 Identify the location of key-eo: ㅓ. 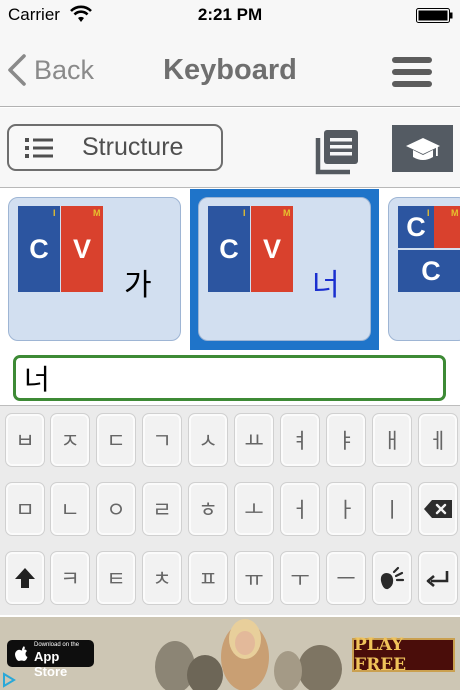
(300, 509).